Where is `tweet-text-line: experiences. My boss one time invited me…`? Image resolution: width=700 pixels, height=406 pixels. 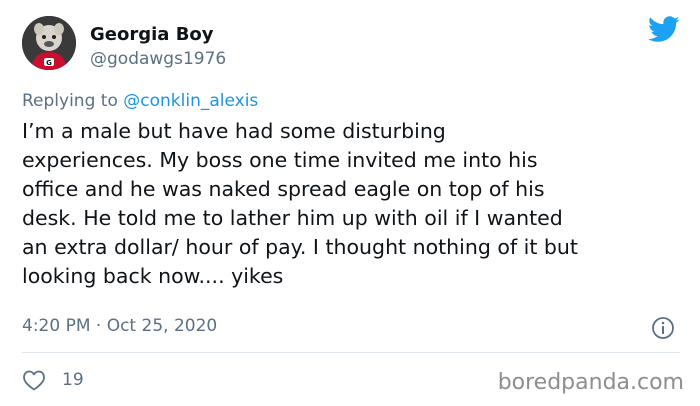
tweet-text-line: experiences. My boss one time invited me… is located at coordinates (280, 160).